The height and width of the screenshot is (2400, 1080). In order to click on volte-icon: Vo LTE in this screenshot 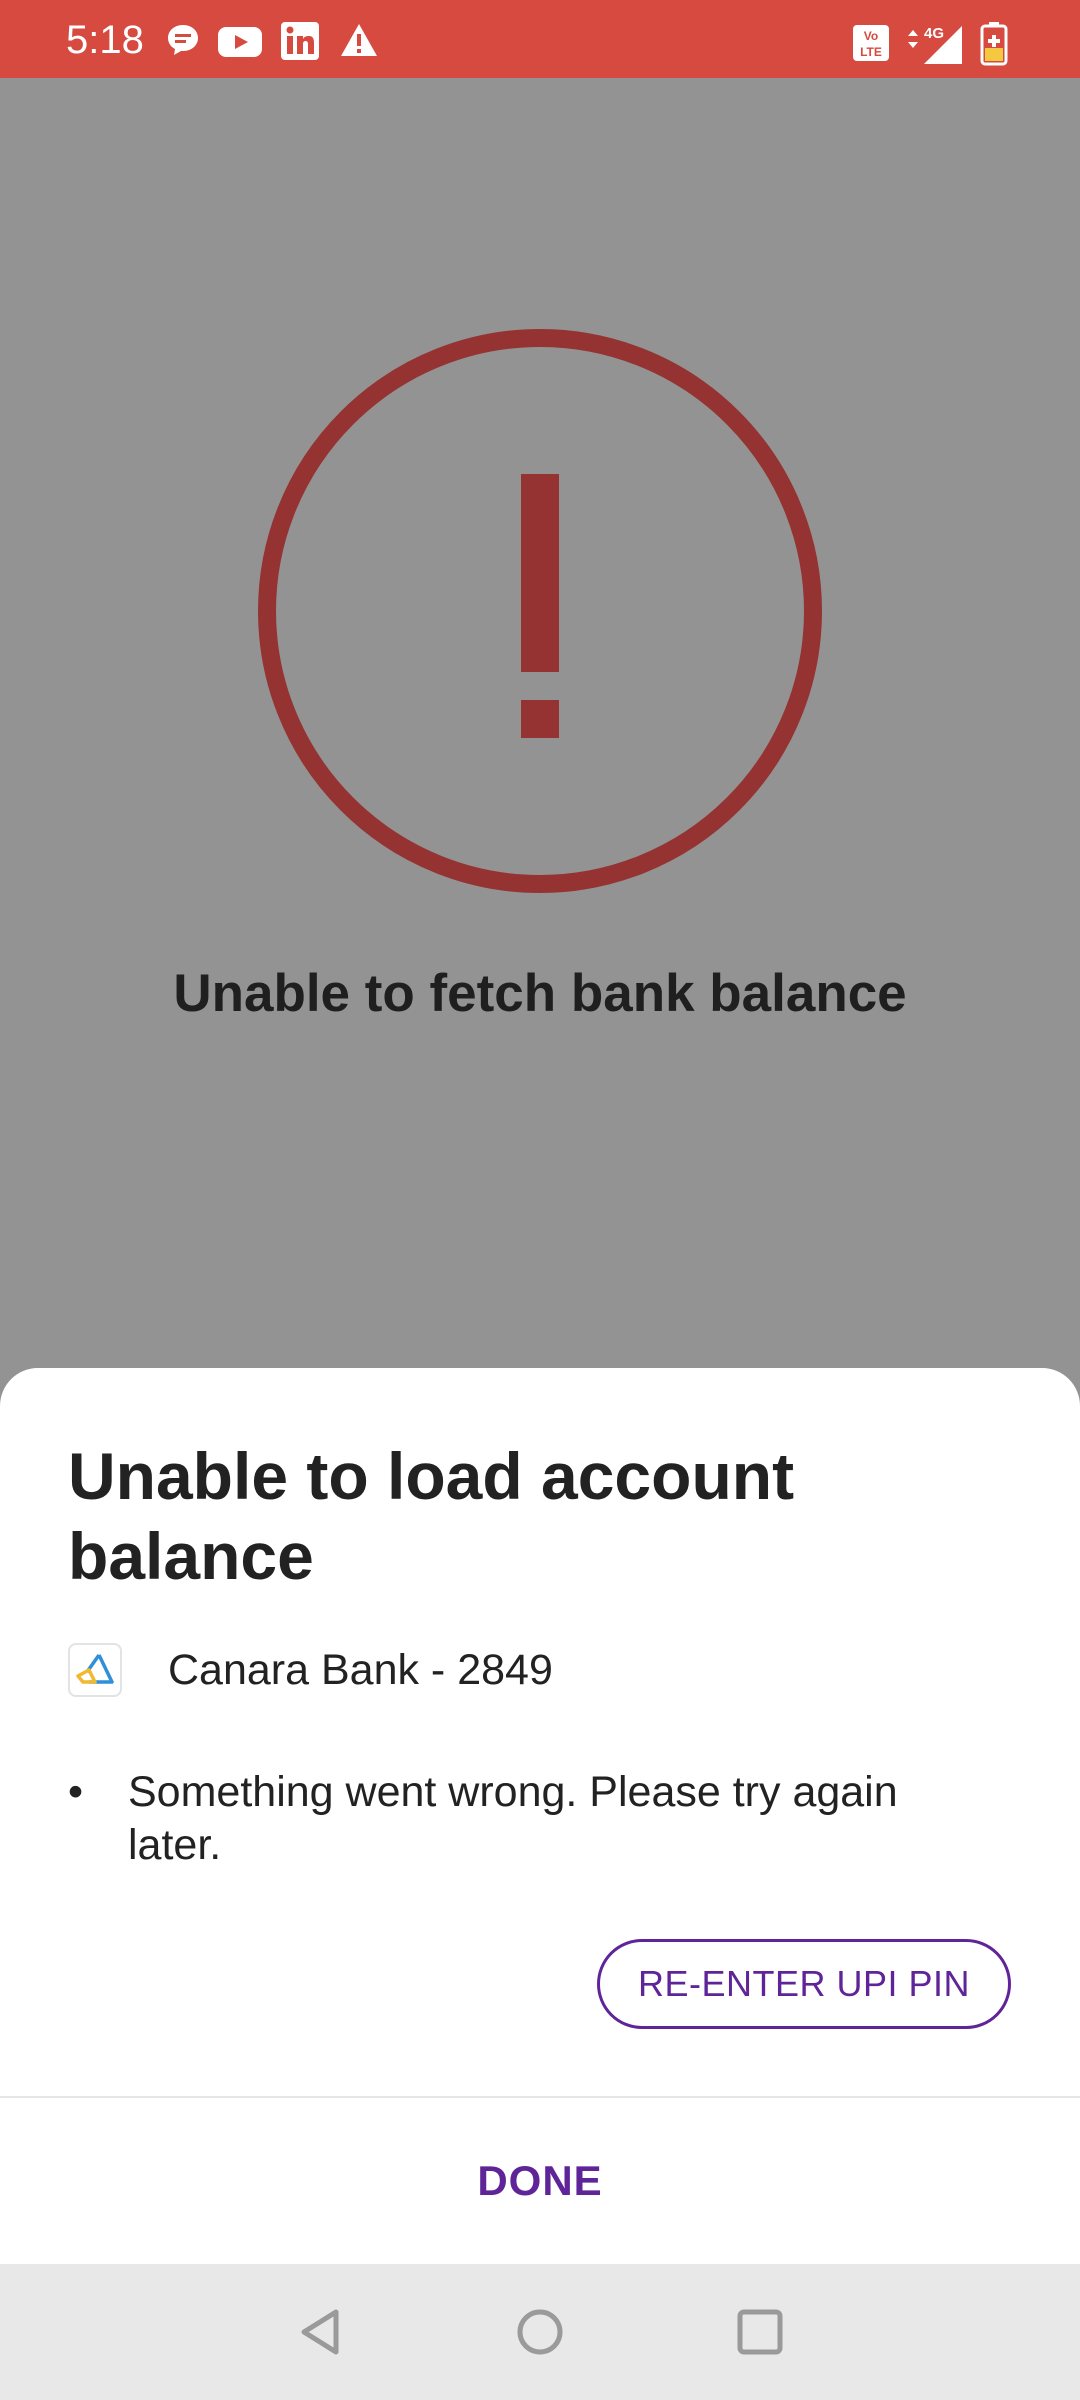, I will do `click(871, 45)`.